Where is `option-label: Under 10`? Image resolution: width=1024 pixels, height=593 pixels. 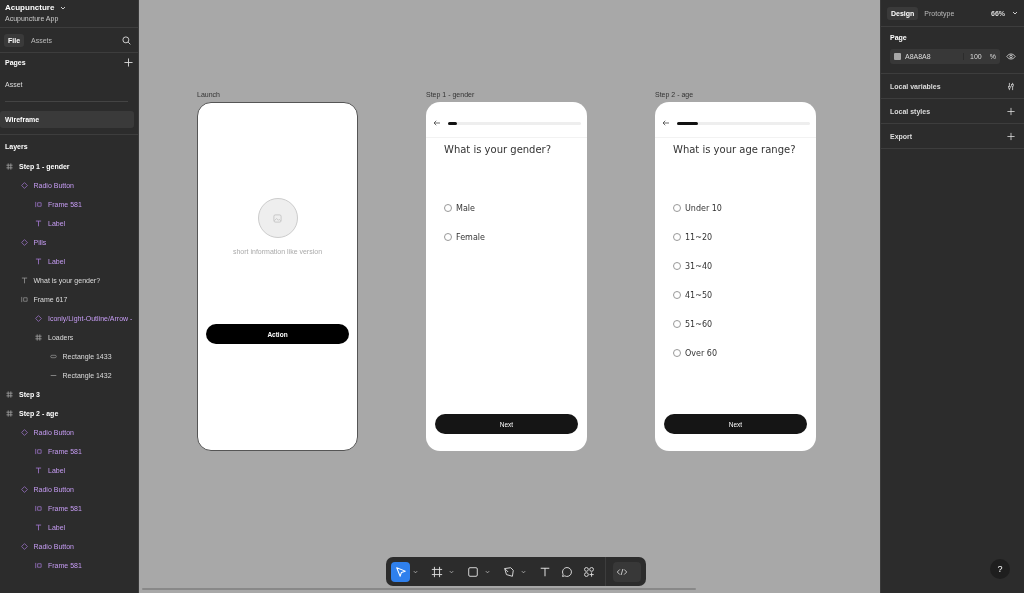
option-label: Under 10 is located at coordinates (703, 208).